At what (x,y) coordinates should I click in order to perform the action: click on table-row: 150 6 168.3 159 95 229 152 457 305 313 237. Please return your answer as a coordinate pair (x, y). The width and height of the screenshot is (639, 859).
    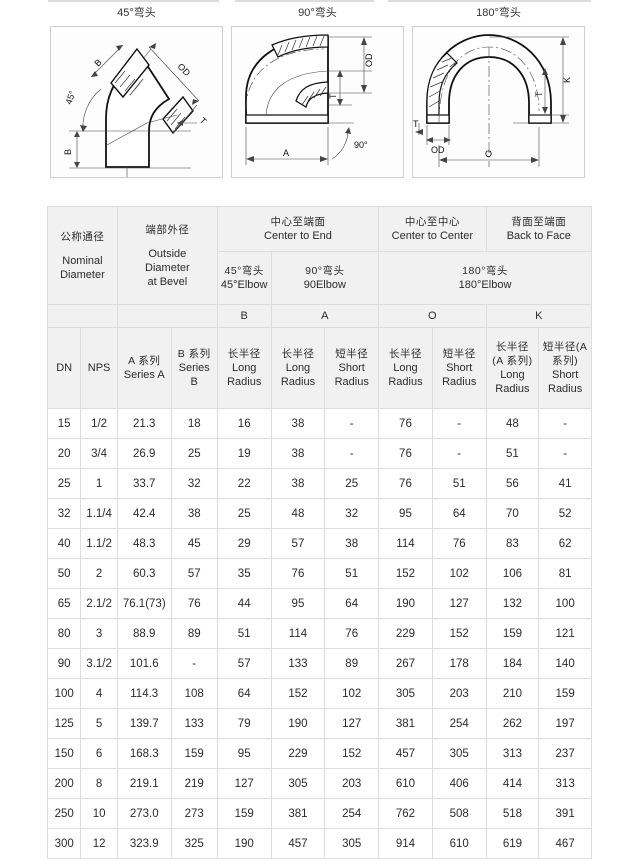
    Looking at the image, I should click on (319, 753).